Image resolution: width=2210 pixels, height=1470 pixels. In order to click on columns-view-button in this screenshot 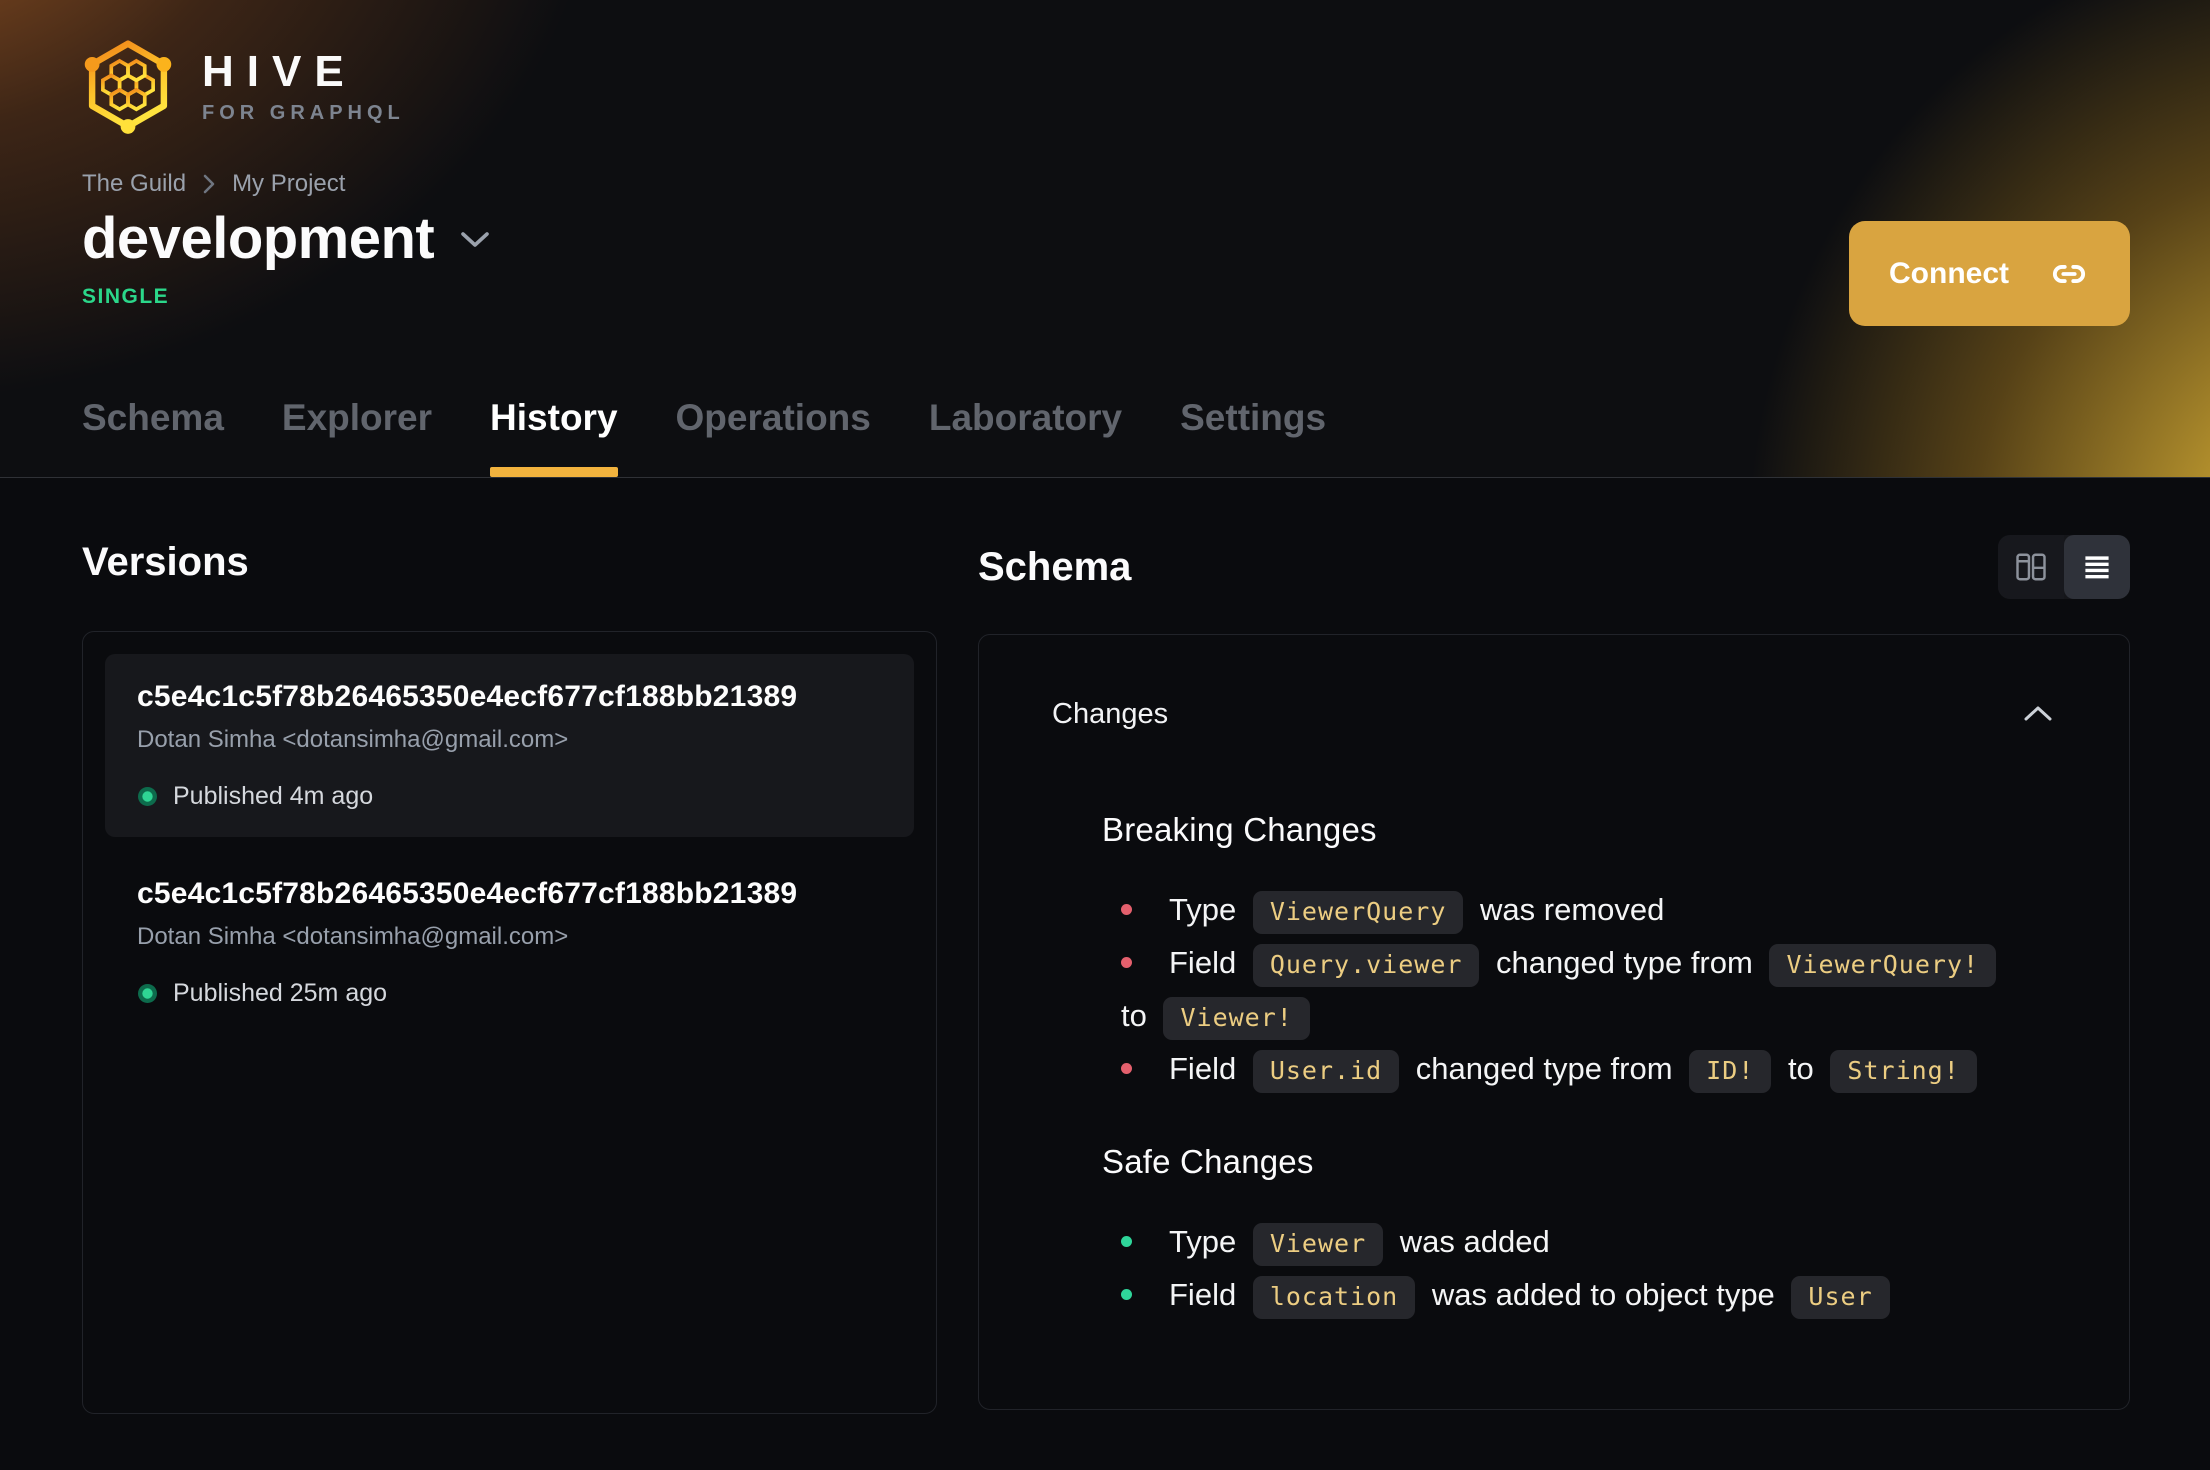, I will do `click(2031, 567)`.